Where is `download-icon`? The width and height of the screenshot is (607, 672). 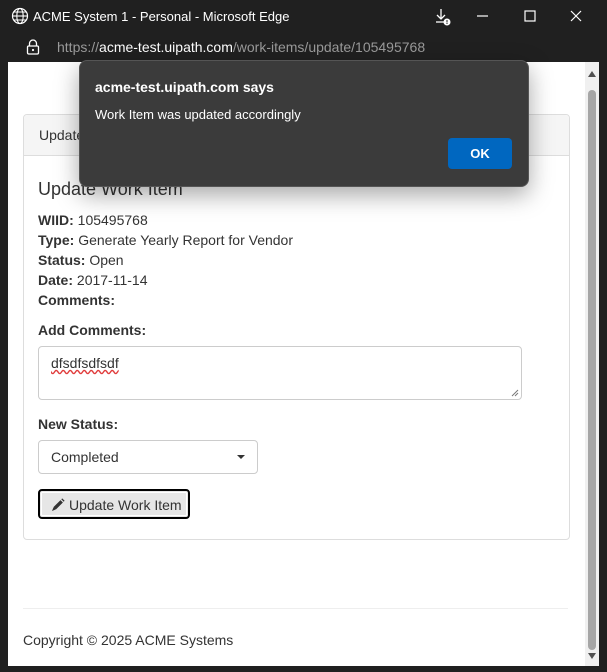 download-icon is located at coordinates (443, 17).